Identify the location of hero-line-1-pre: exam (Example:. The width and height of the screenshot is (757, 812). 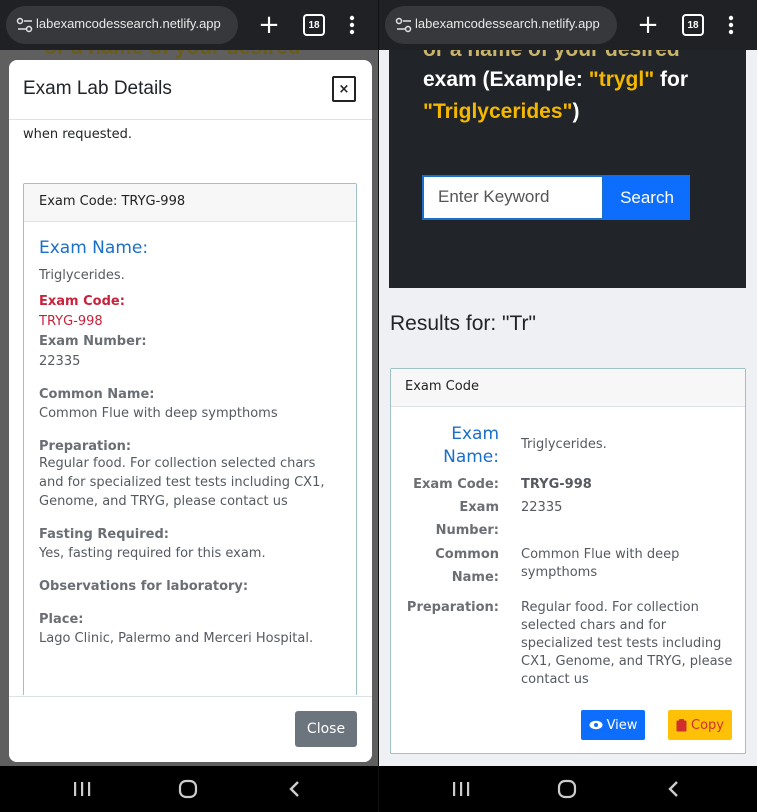
(506, 79).